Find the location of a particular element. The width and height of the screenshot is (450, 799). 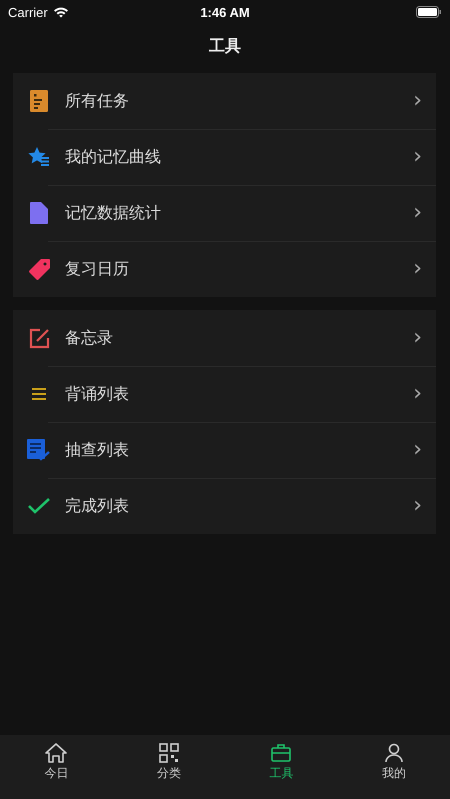

star-list-icon is located at coordinates (39, 157).